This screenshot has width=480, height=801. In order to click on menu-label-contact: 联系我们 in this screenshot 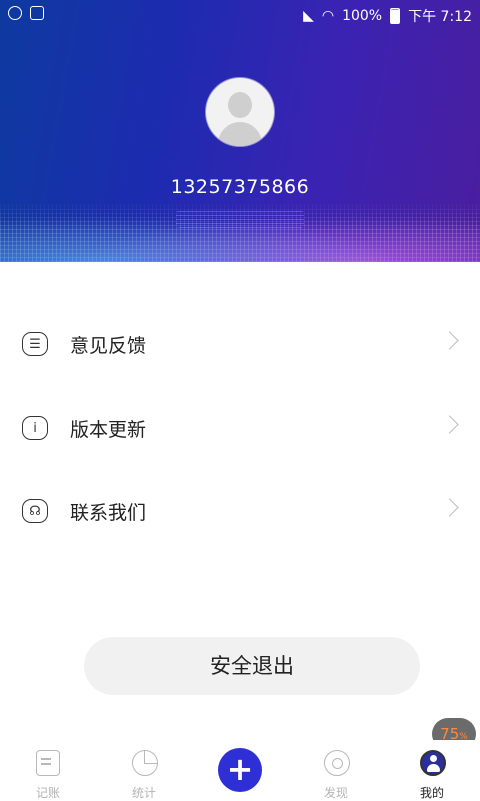, I will do `click(108, 513)`.